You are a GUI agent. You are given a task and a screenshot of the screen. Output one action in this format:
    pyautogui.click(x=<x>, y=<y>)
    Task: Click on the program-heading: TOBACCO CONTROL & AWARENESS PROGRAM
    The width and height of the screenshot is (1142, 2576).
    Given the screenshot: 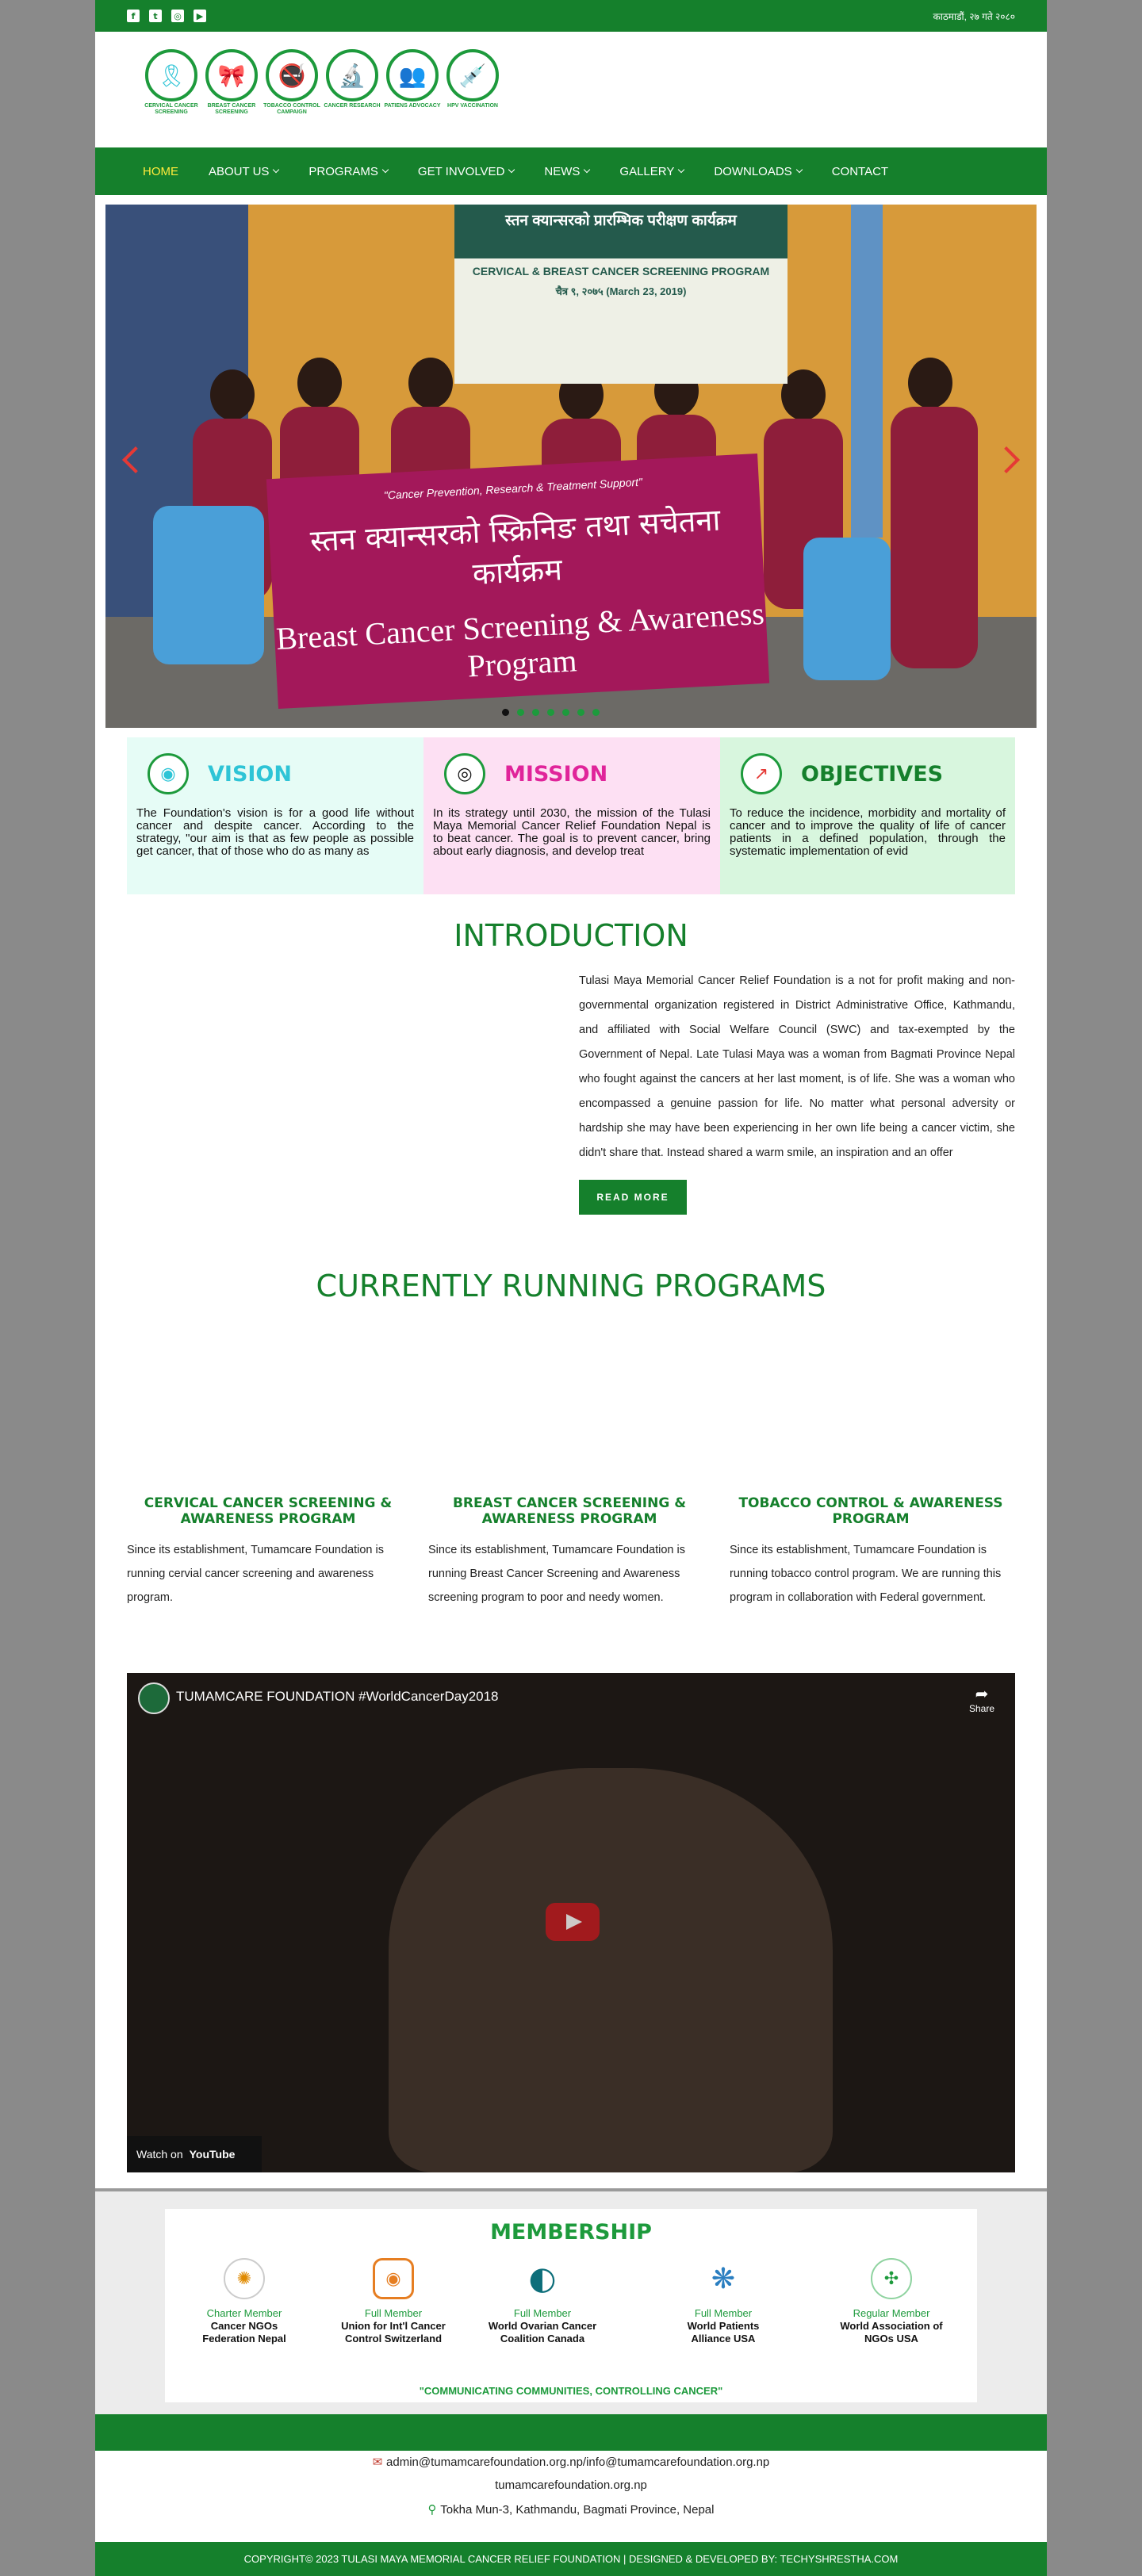 What is the action you would take?
    pyautogui.click(x=871, y=1511)
    